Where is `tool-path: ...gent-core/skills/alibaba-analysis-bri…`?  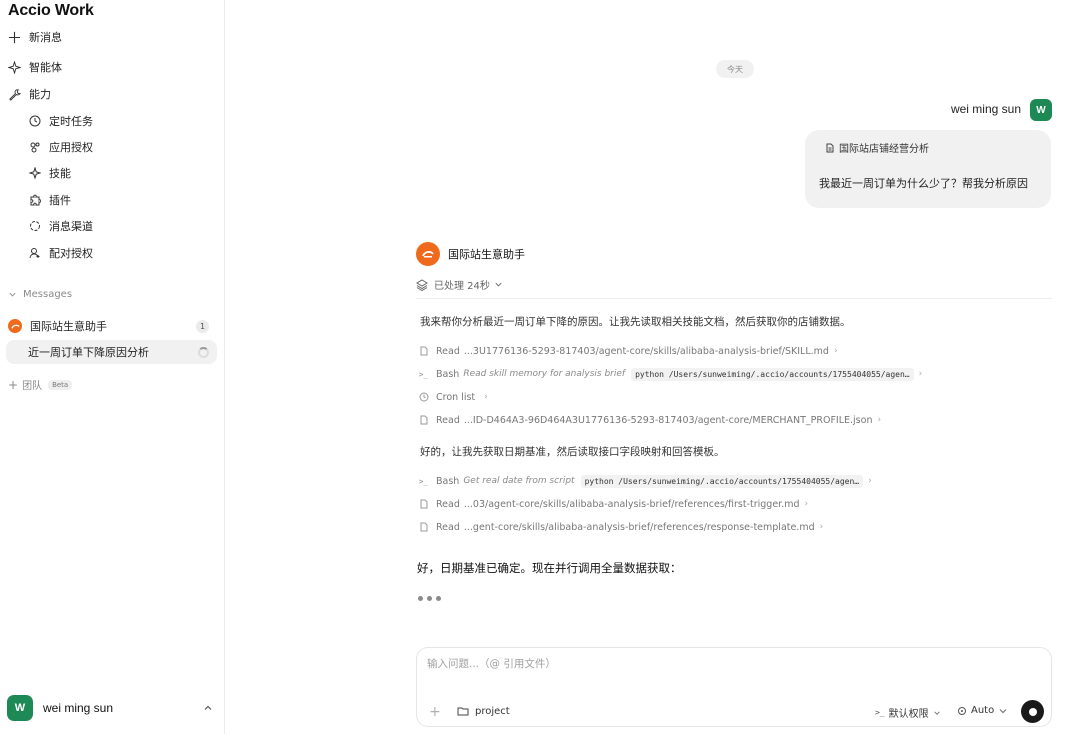
tool-path: ...gent-core/skills/alibaba-analysis-bri… is located at coordinates (639, 527).